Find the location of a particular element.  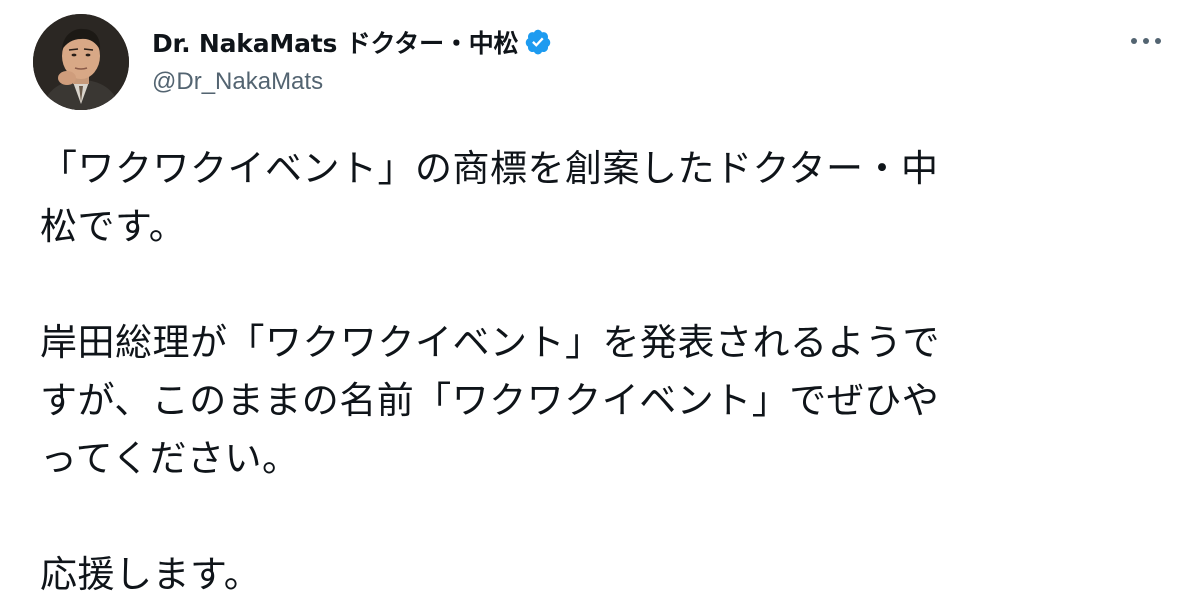

more-options-button is located at coordinates (1146, 41).